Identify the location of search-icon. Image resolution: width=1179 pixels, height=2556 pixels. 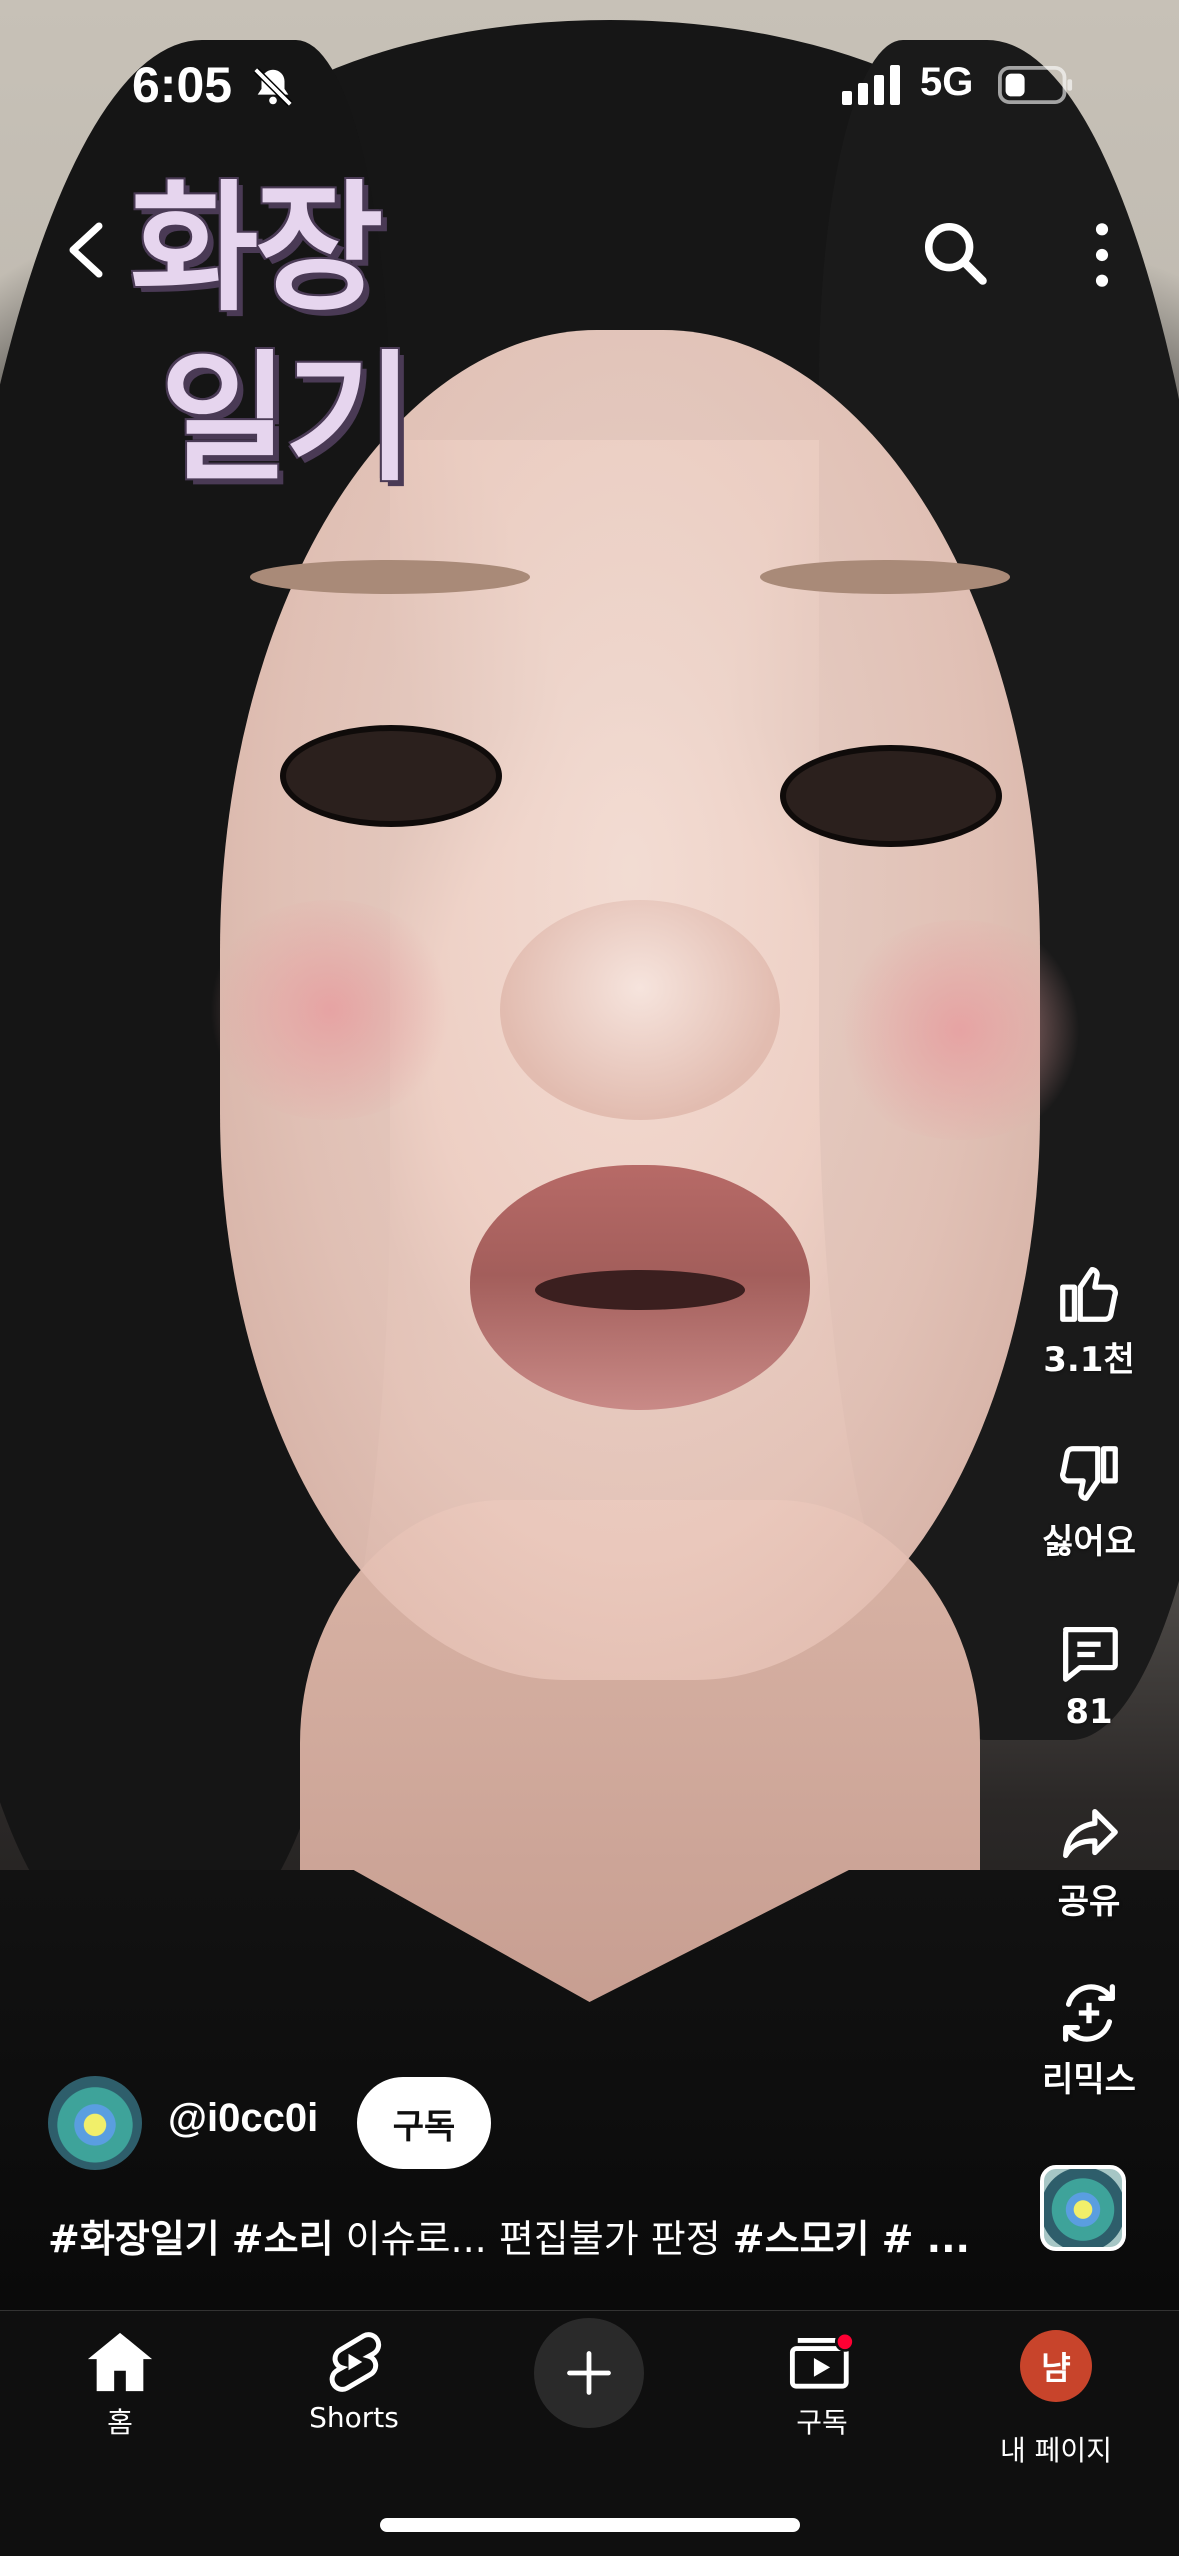
(955, 253).